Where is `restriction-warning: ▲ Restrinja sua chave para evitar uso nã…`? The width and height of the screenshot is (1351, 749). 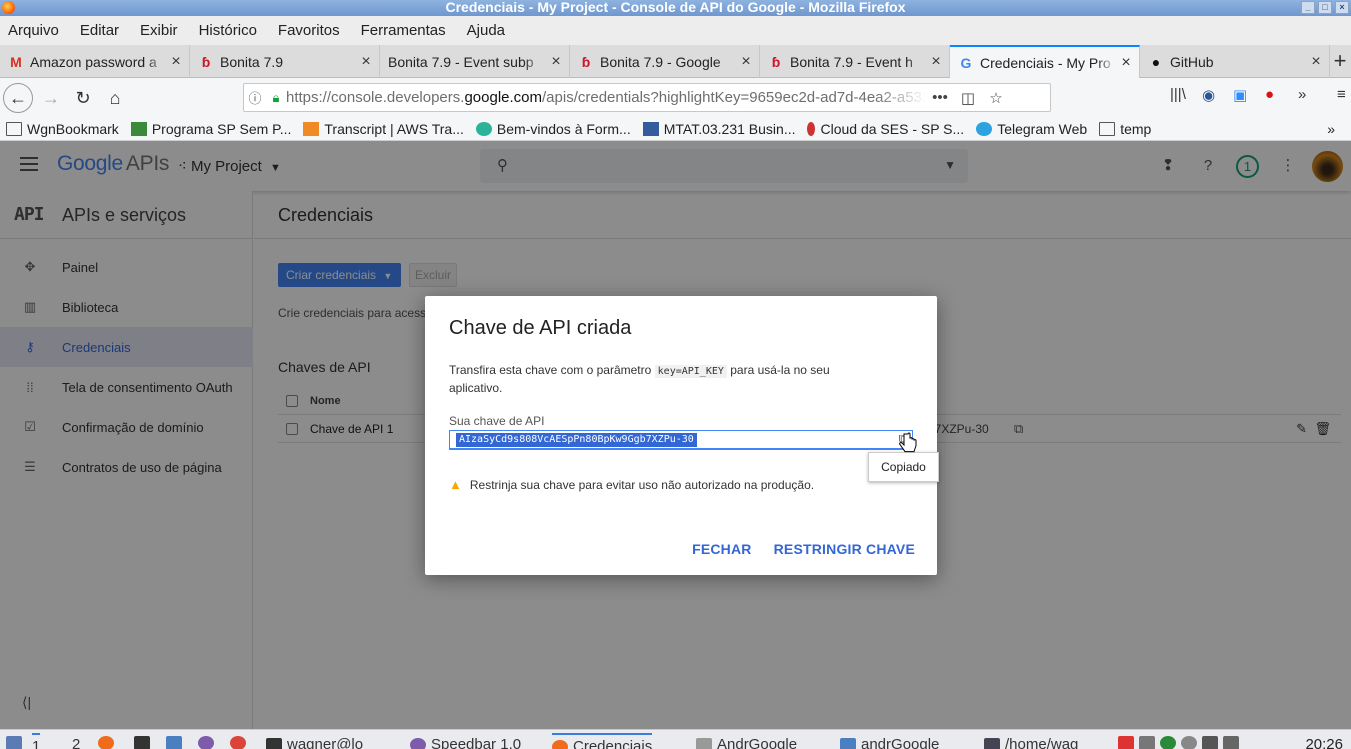 restriction-warning: ▲ Restrinja sua chave para evitar uso nã… is located at coordinates (632, 484).